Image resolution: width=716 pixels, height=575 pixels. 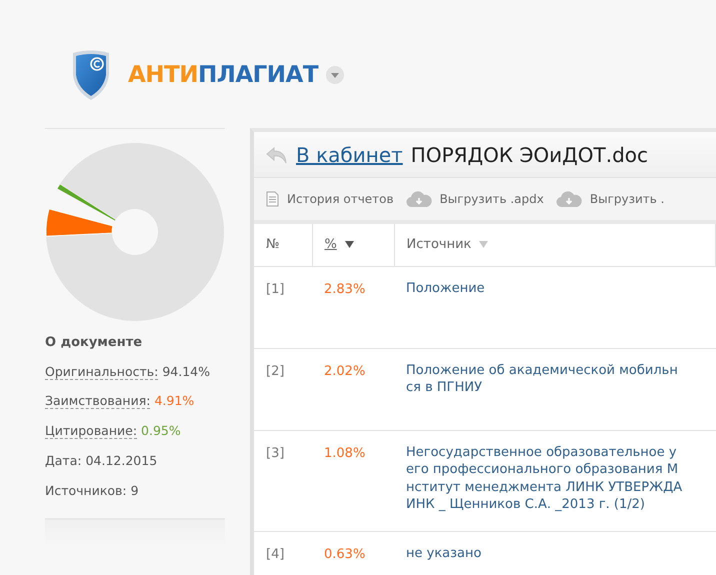 What do you see at coordinates (555, 479) in the screenshot?
I see `source-link: Негосударственное образовательное у его профессионального образования М нститут менеджмента ЛИНК УТВЕРЖДА ИНК _ Щенников С.А. _2013 г. (1/2)` at bounding box center [555, 479].